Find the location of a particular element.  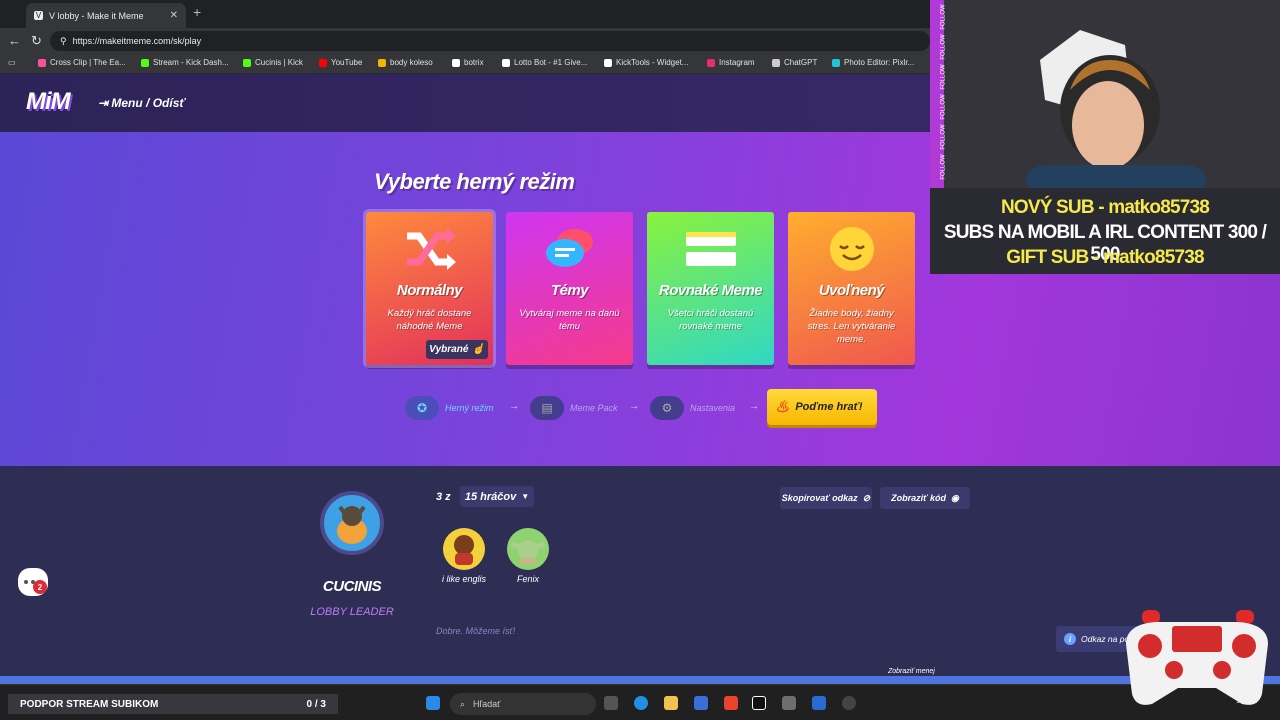

step-game-mode: ✪ Herný režim is located at coordinates (449, 408).